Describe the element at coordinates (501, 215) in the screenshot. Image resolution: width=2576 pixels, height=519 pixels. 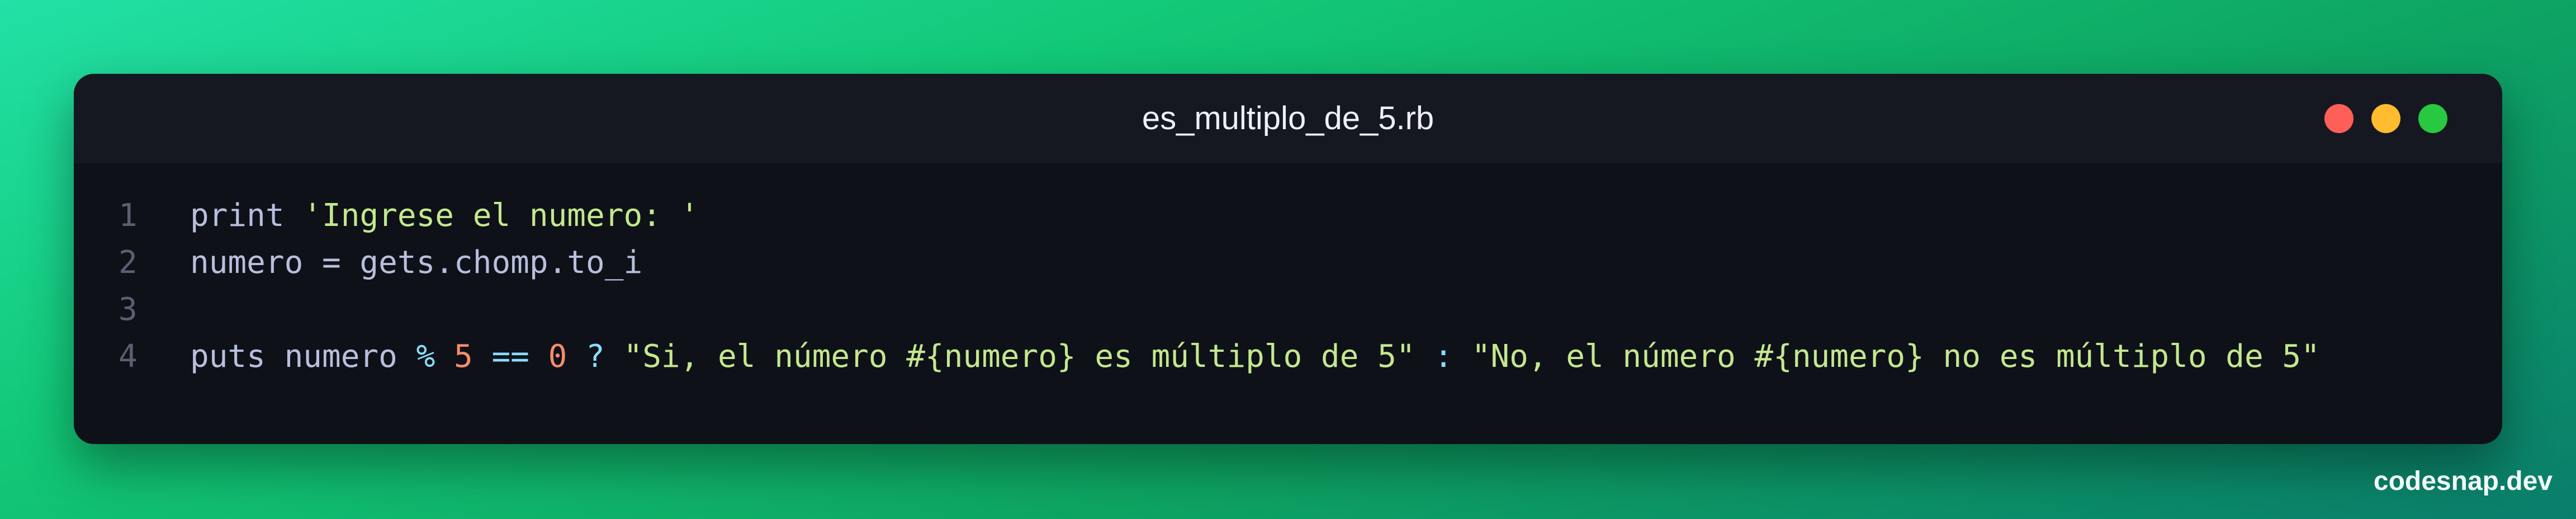
I see `code-token: 'Ingrese el numero: '` at that location.